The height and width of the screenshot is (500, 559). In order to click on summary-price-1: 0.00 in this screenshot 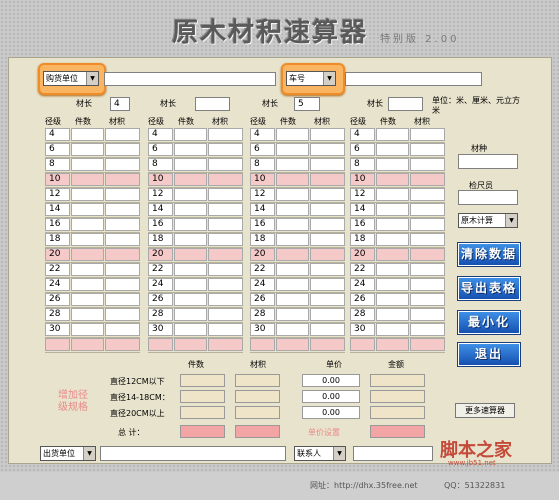, I will do `click(331, 380)`.